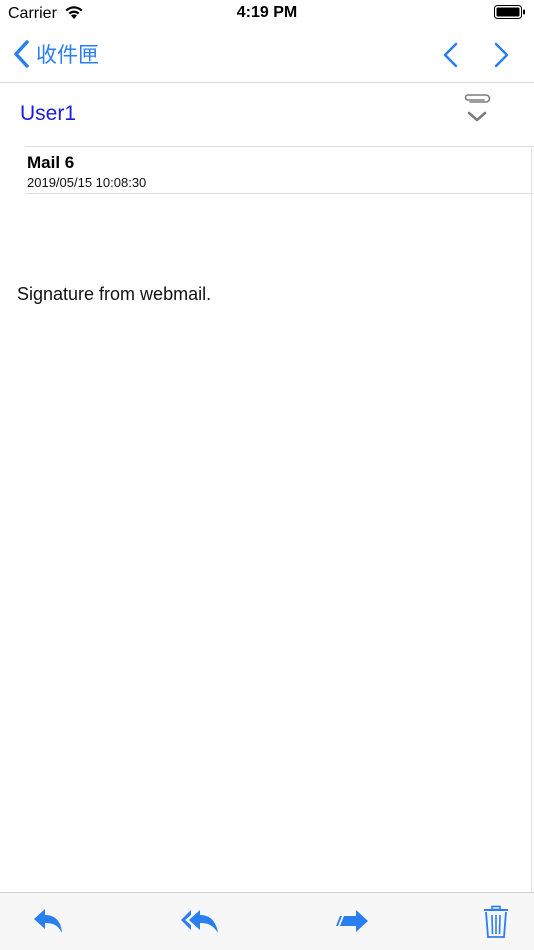 The height and width of the screenshot is (950, 534). What do you see at coordinates (477, 98) in the screenshot?
I see `paperclip-icon` at bounding box center [477, 98].